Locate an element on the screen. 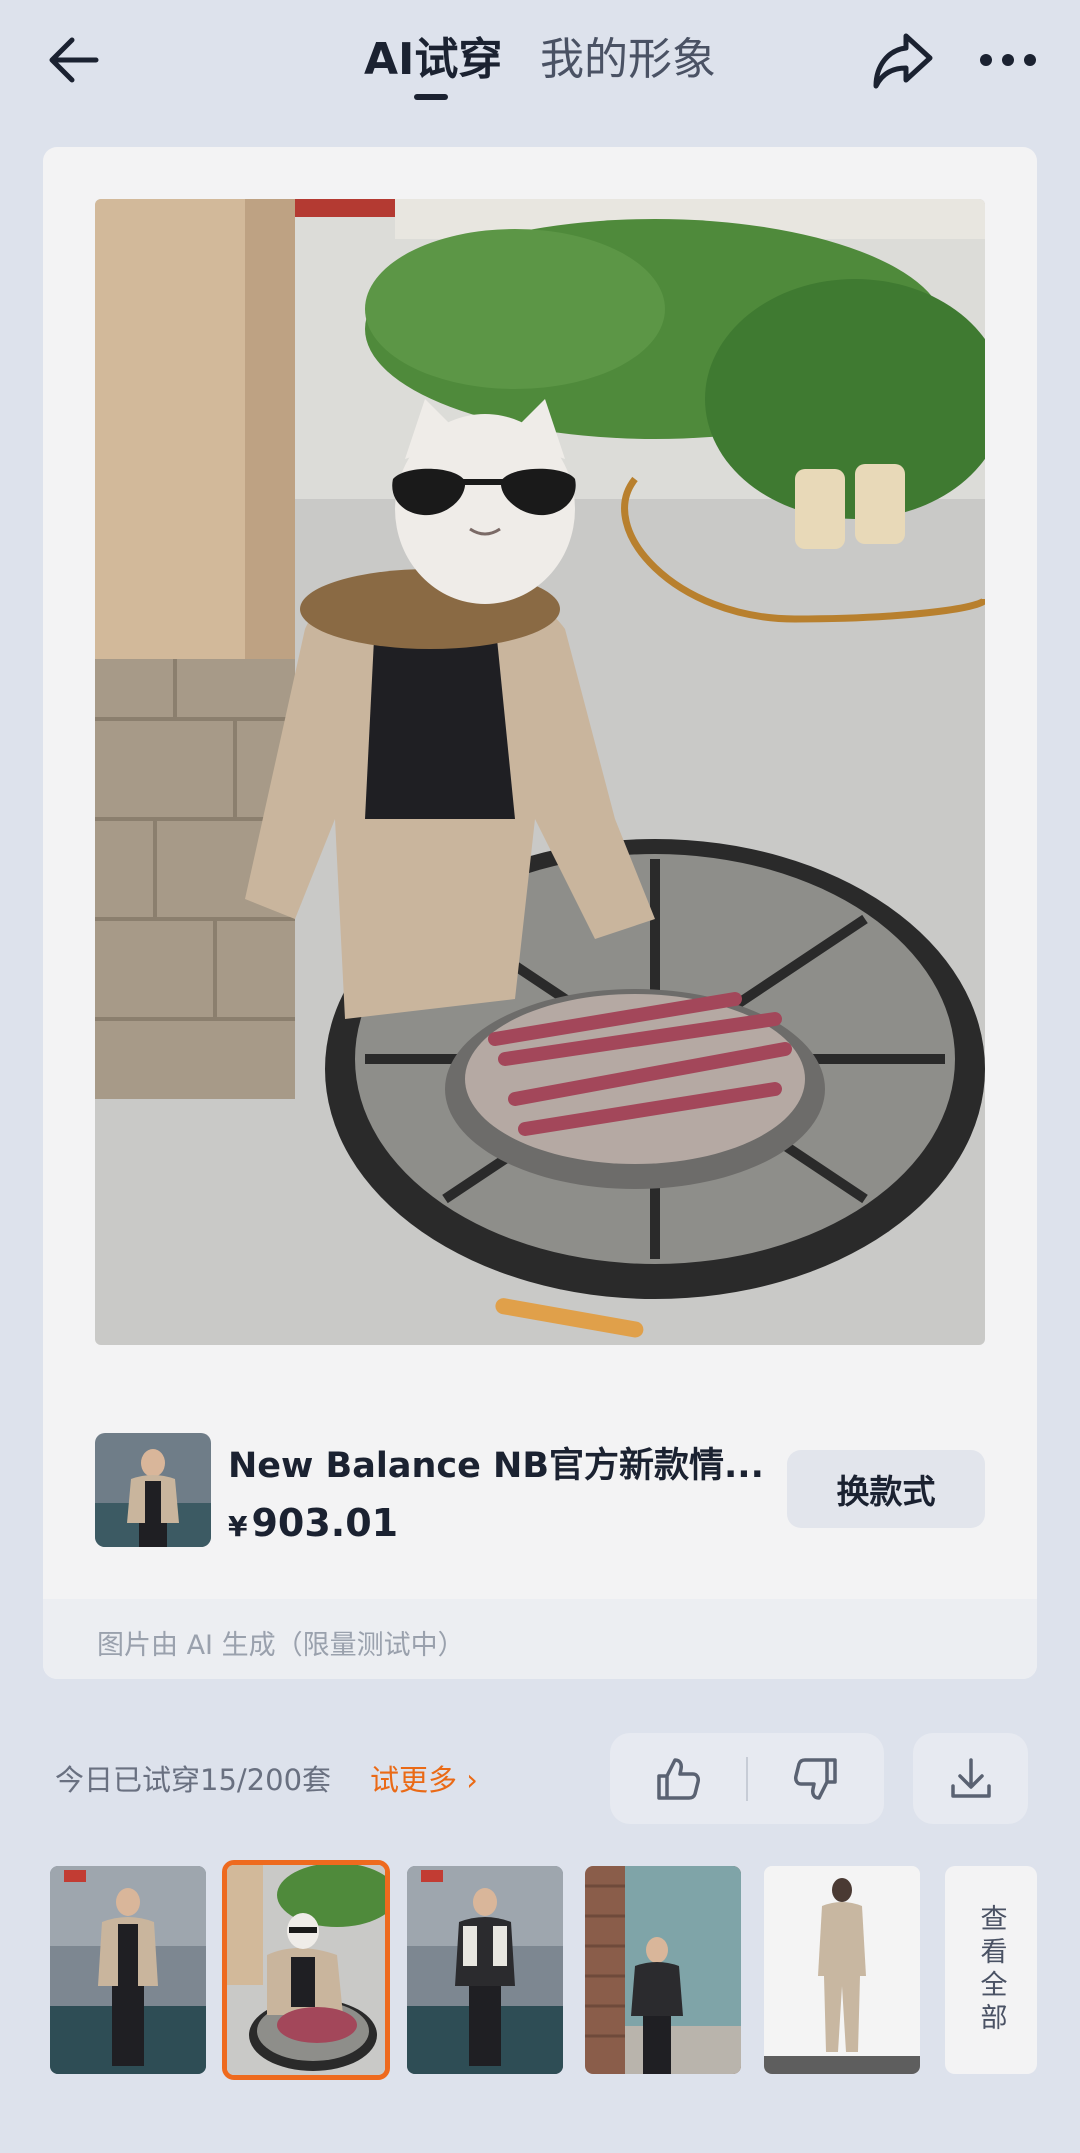 This screenshot has height=2153, width=1080. tab-active-indicator is located at coordinates (431, 97).